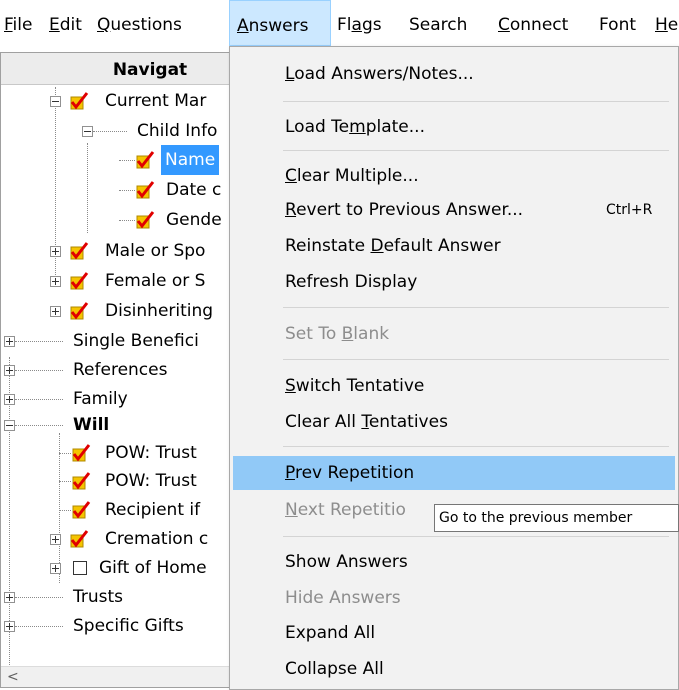 This screenshot has height=690, width=679. Describe the element at coordinates (556, 518) in the screenshot. I see `tooltip: Go to the previous member` at that location.